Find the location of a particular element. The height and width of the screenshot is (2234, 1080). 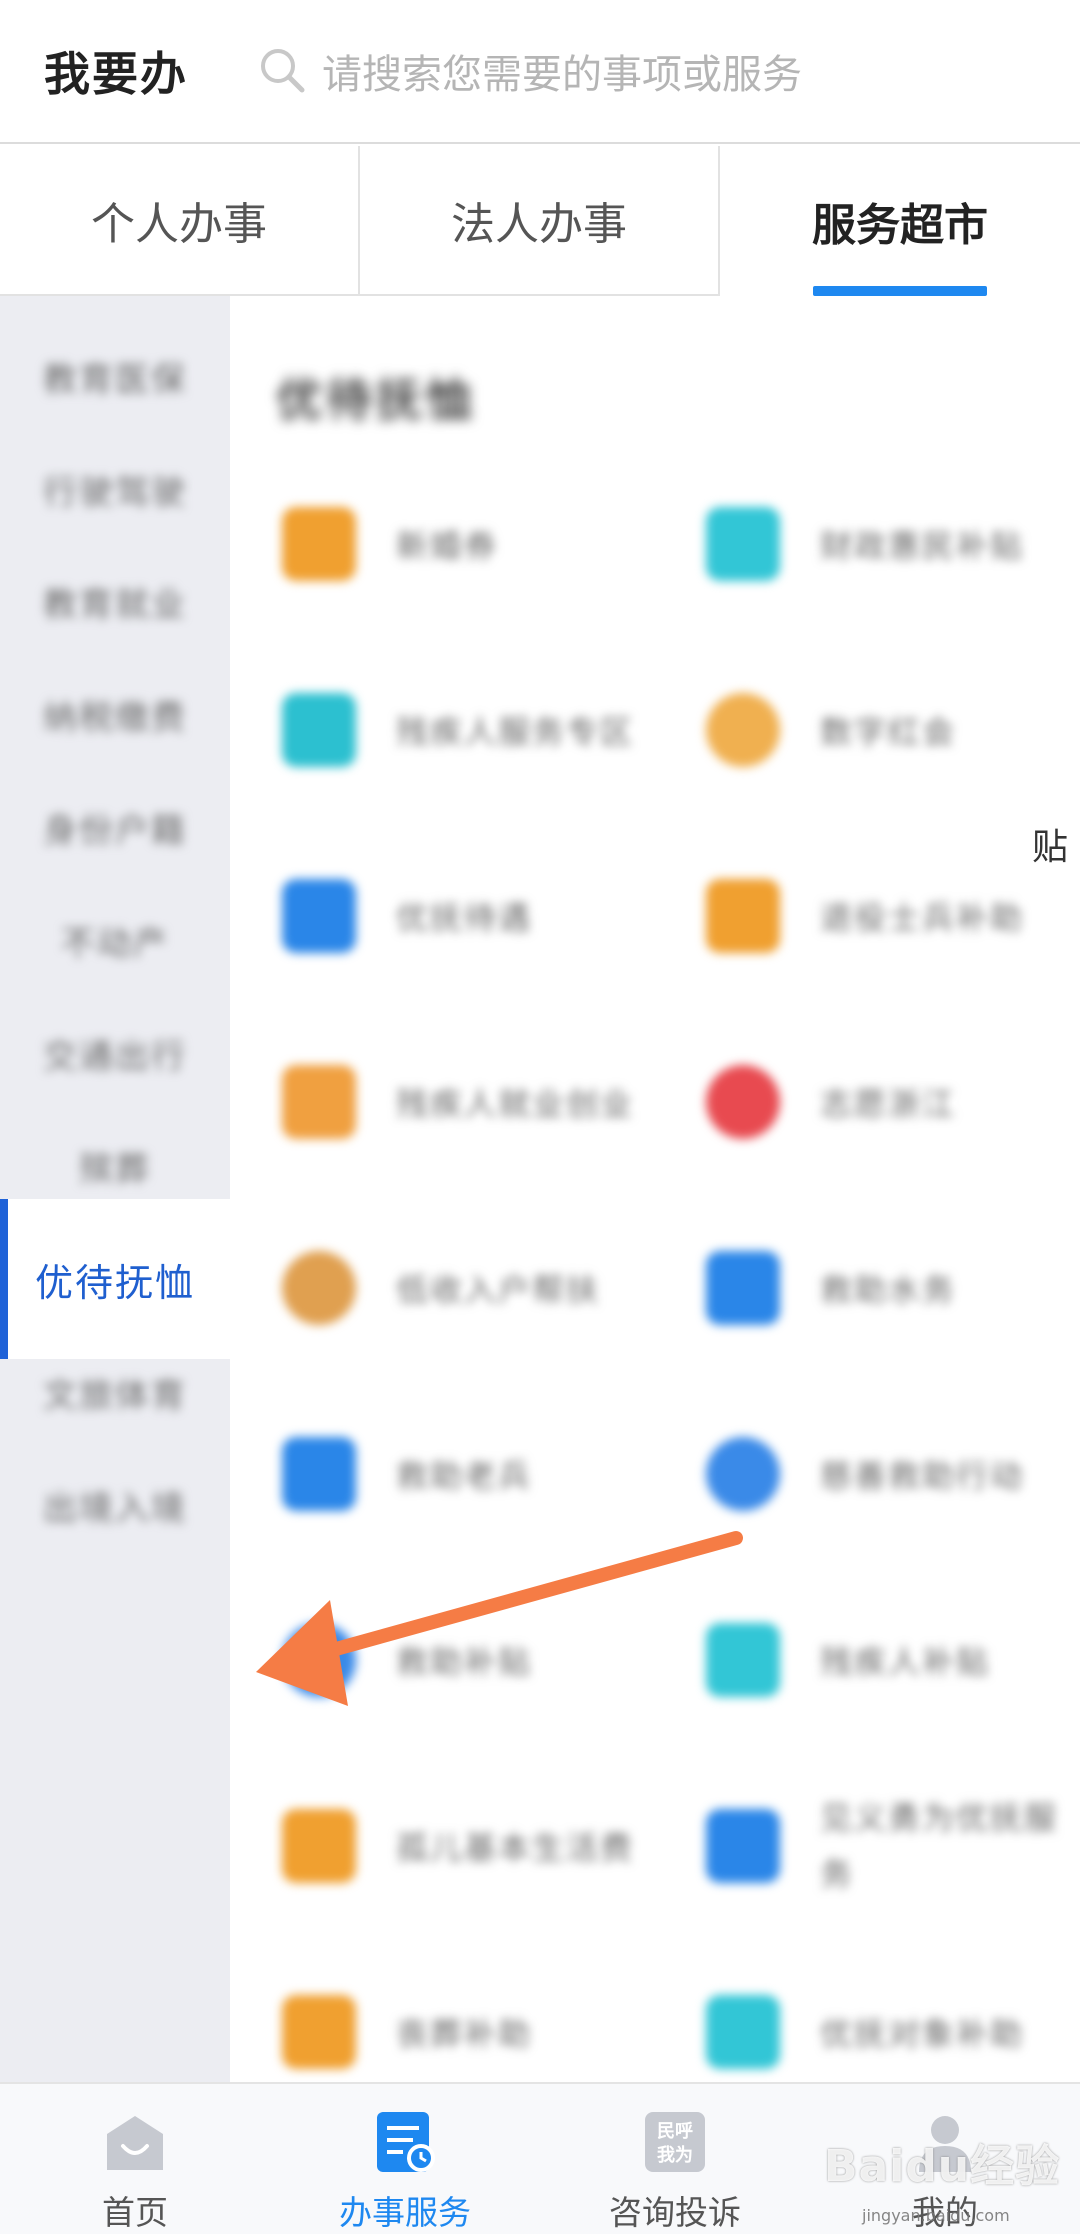

service-item: 救助补贴 is located at coordinates (492, 1660).